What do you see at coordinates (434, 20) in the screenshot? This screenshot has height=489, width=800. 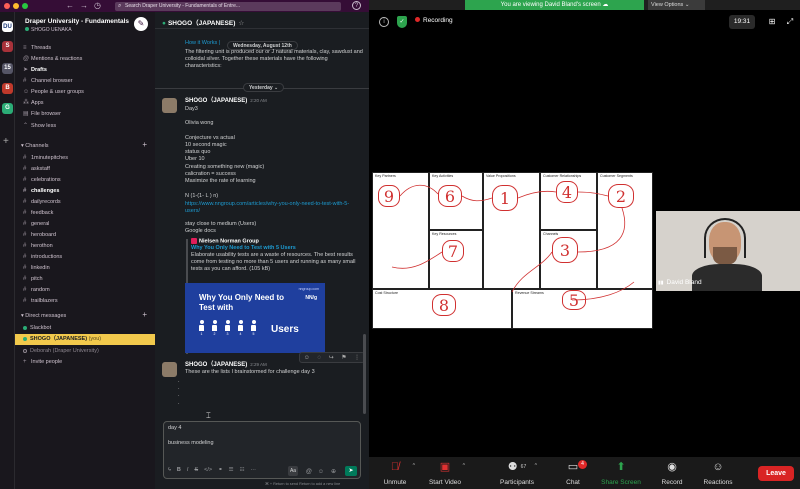 I see `recording-indicator: Recording` at bounding box center [434, 20].